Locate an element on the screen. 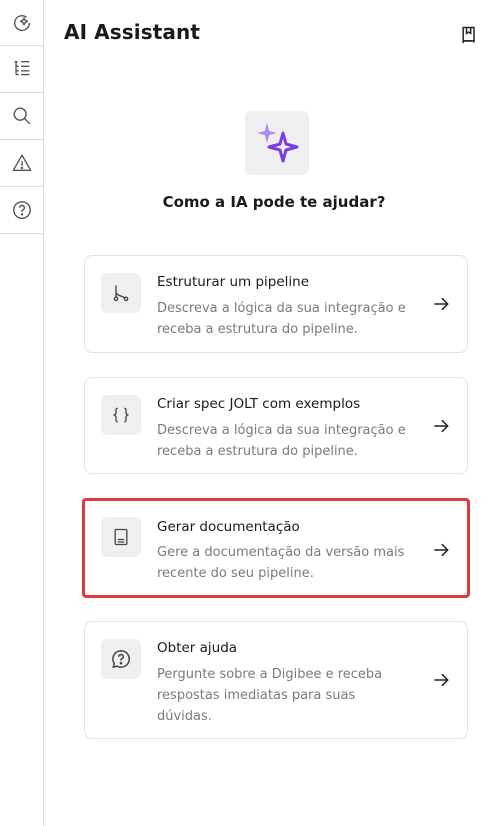  sparkles-icon is located at coordinates (278, 143).